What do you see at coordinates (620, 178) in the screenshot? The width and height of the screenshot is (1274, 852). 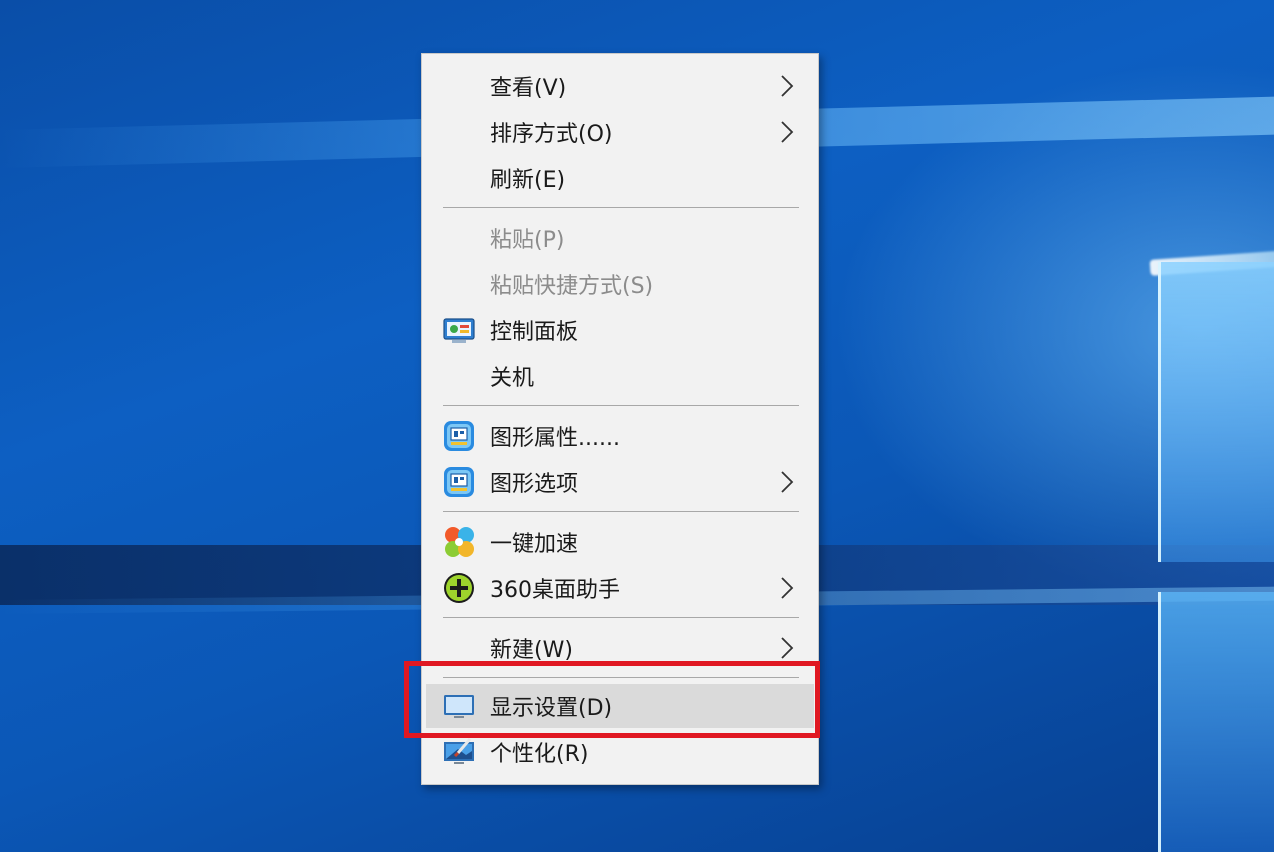 I see `menu-item-refresh: 刷新(E)` at bounding box center [620, 178].